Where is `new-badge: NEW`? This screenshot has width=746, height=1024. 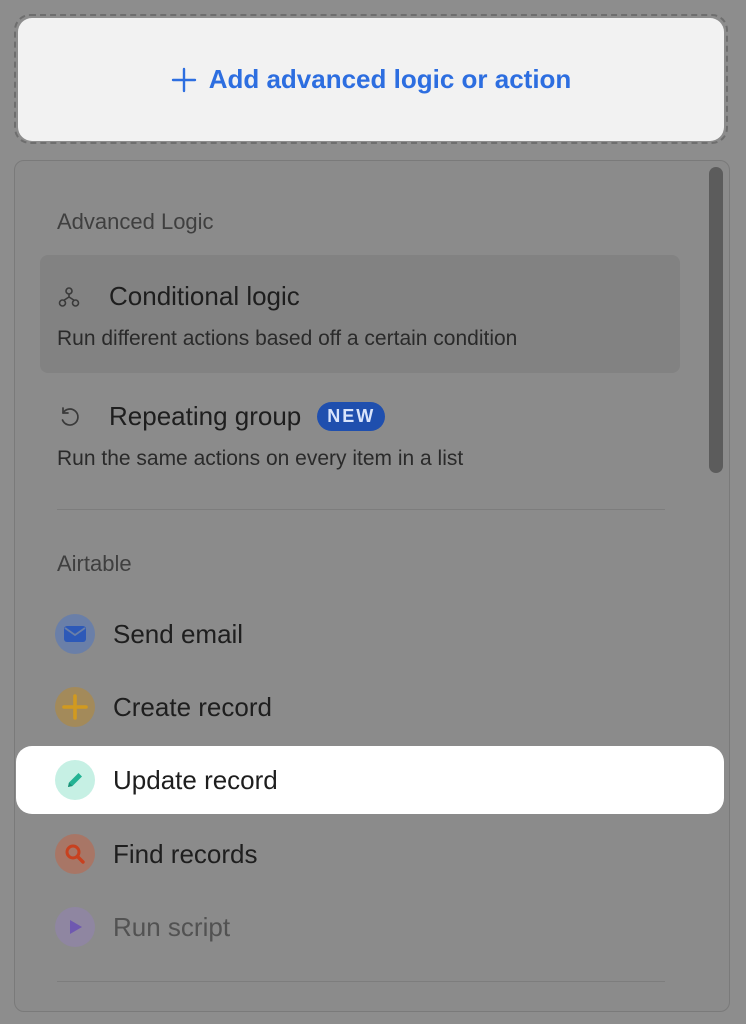 new-badge: NEW is located at coordinates (351, 416).